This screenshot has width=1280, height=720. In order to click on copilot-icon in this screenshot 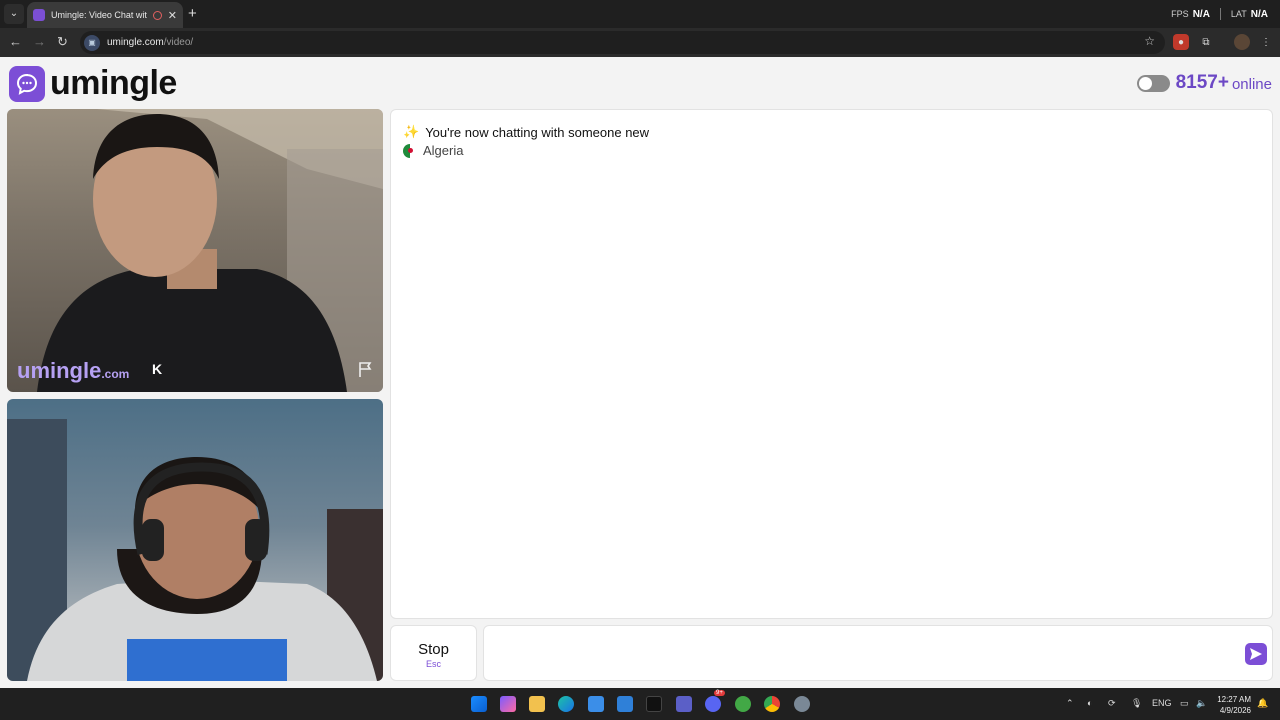, I will do `click(508, 704)`.